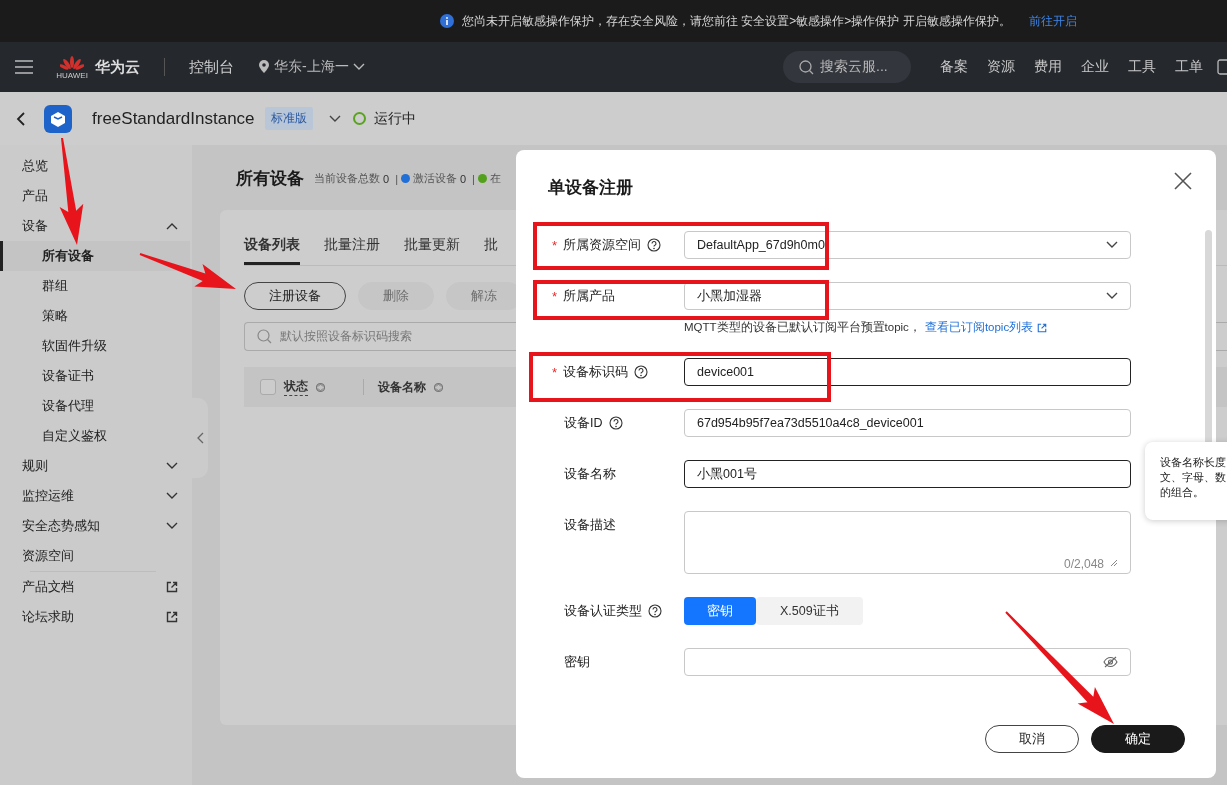  I want to click on segment-option: 密钥, so click(720, 611).